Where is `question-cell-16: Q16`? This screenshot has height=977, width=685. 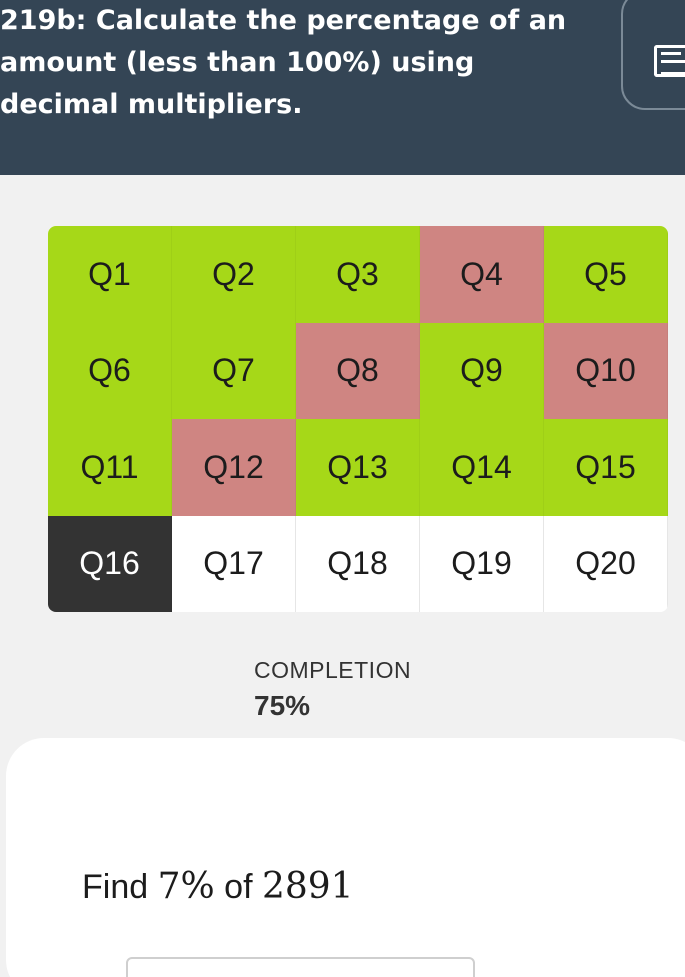 question-cell-16: Q16 is located at coordinates (110, 563).